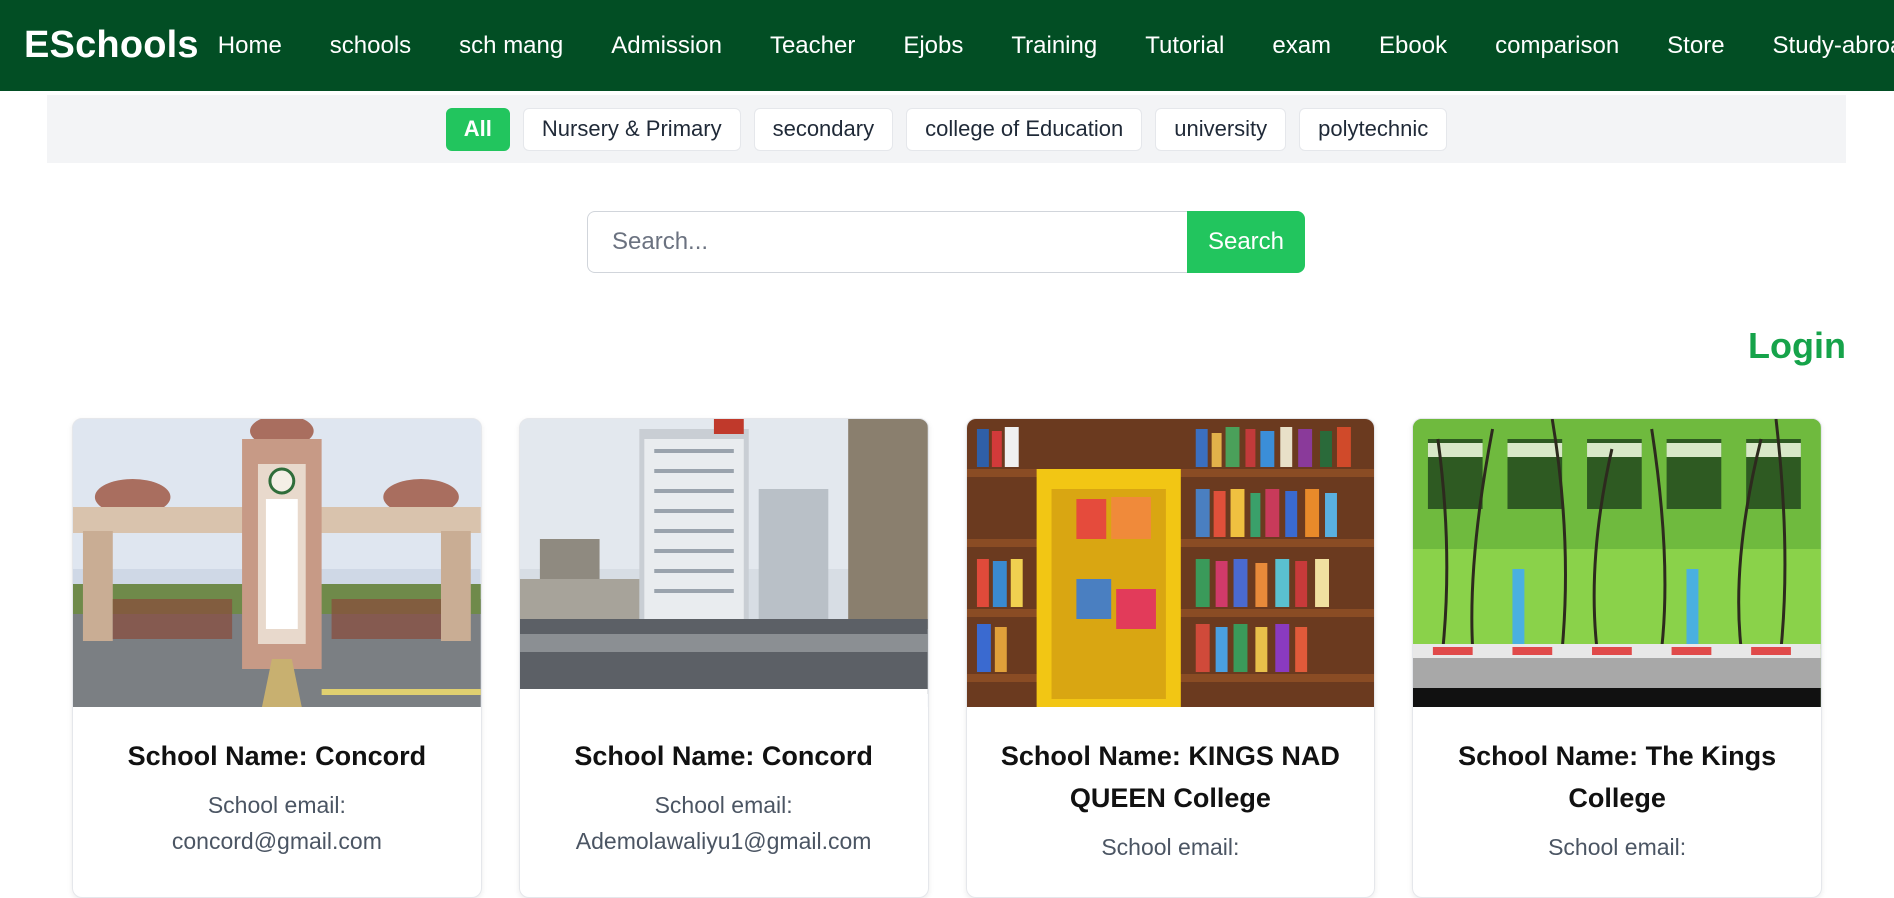 The height and width of the screenshot is (898, 1894). Describe the element at coordinates (1246, 242) in the screenshot. I see `search-button: Search` at that location.